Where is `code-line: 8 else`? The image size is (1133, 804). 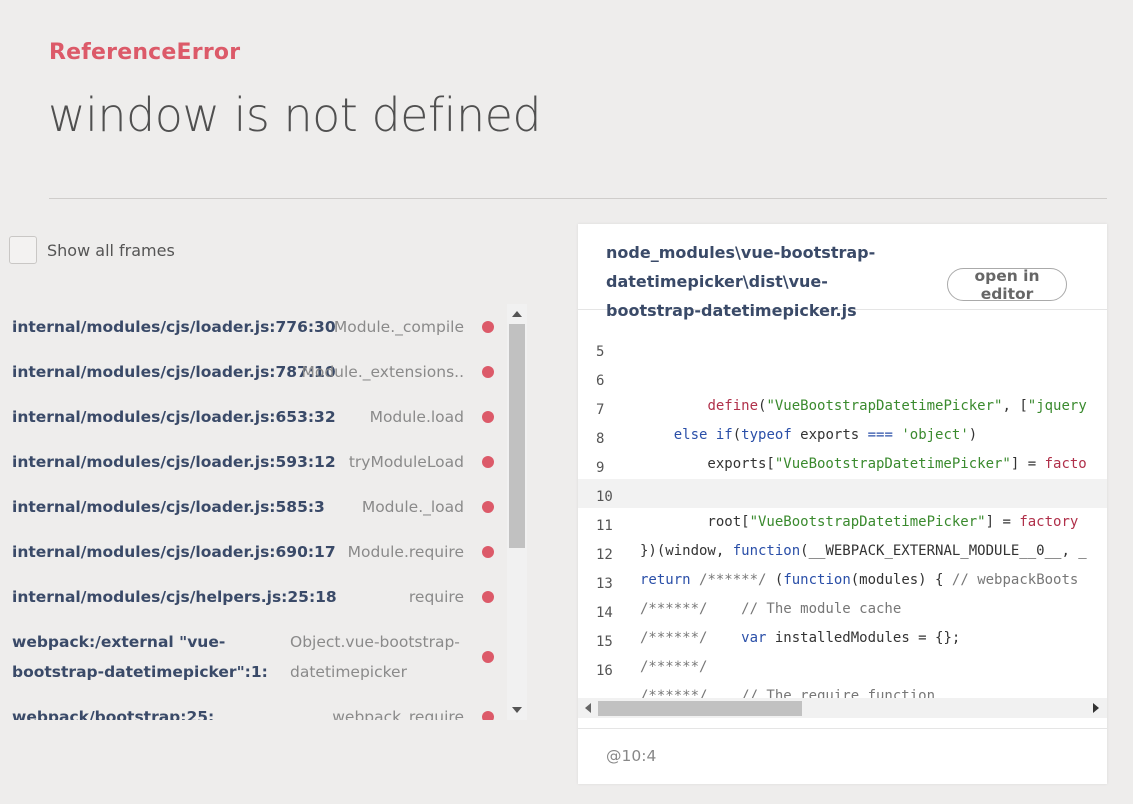
code-line: 8 else is located at coordinates (842, 461).